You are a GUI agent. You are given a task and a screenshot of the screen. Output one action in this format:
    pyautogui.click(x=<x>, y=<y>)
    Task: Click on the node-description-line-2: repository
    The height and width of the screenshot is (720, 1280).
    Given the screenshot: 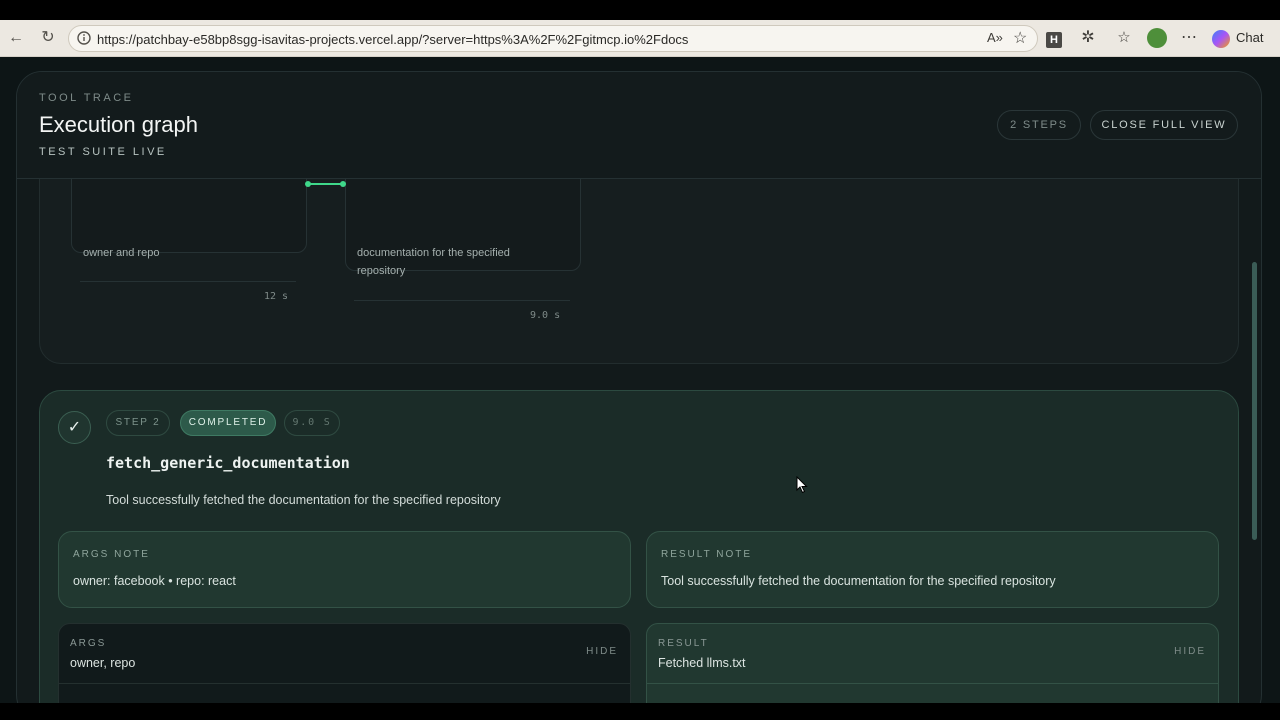 What is the action you would take?
    pyautogui.click(x=381, y=271)
    